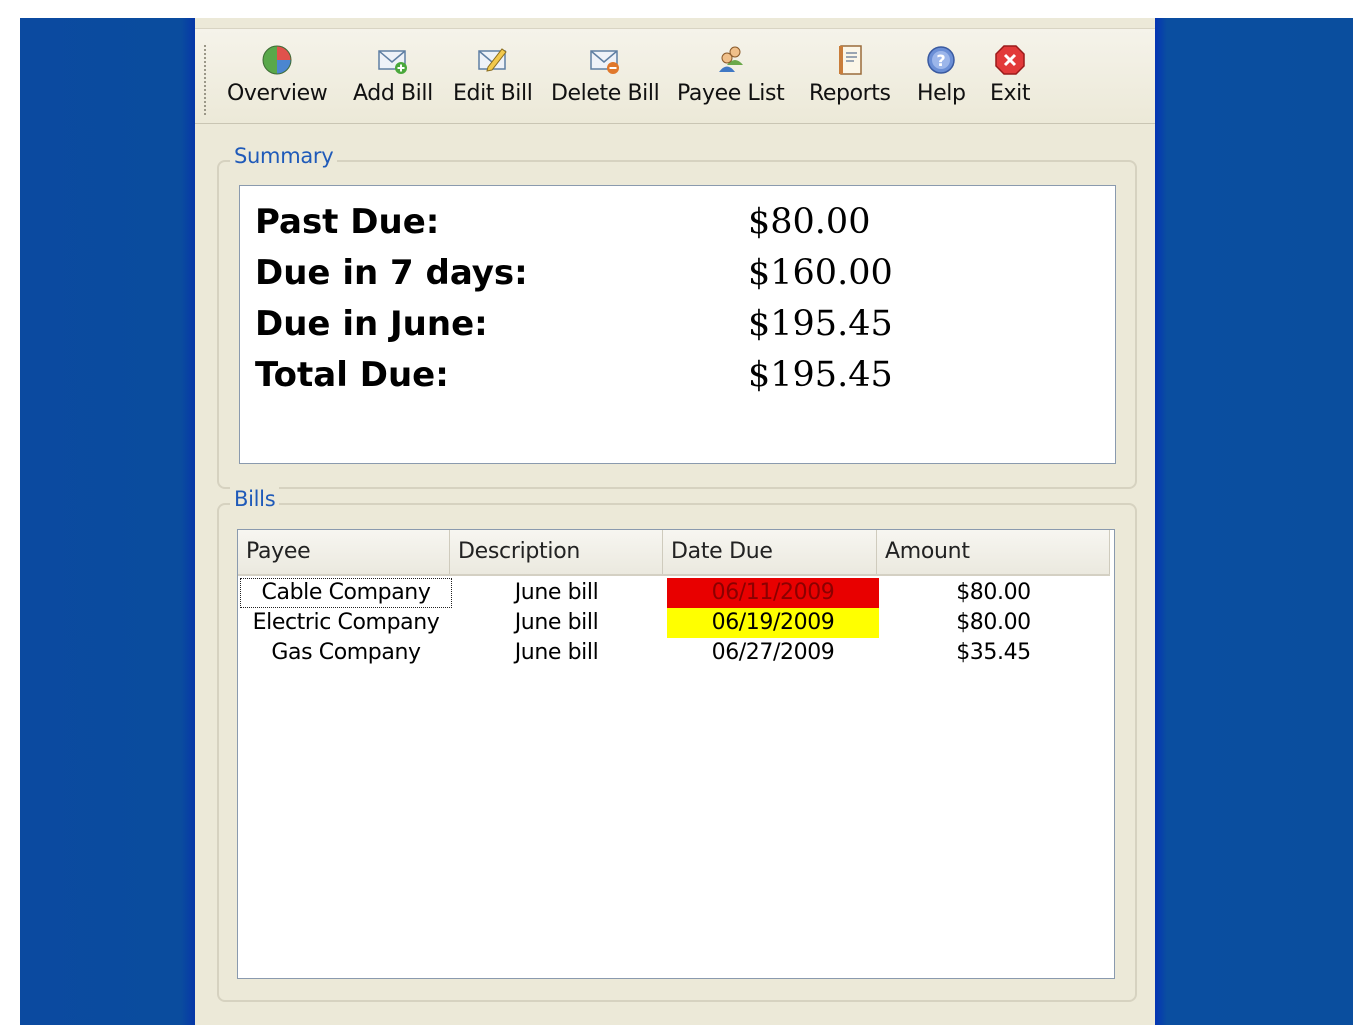 Image resolution: width=1353 pixels, height=1025 pixels. What do you see at coordinates (205, 80) in the screenshot?
I see `toolbar-grip` at bounding box center [205, 80].